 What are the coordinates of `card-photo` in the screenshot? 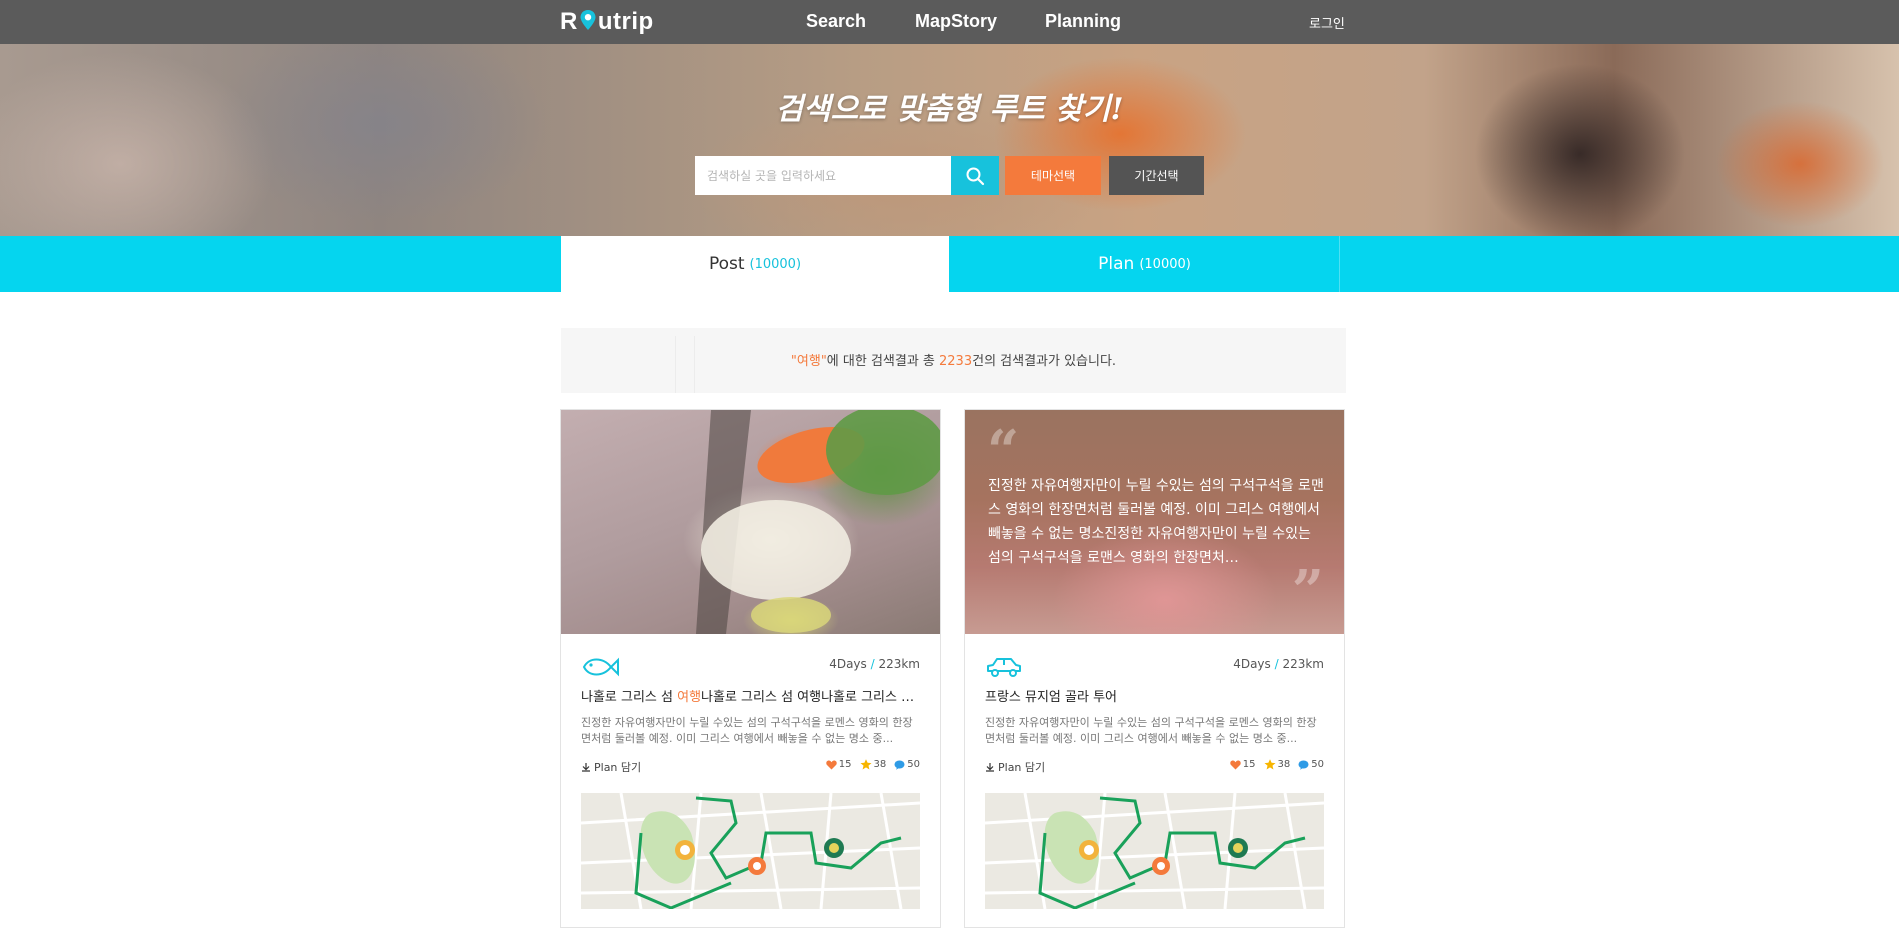 It's located at (750, 522).